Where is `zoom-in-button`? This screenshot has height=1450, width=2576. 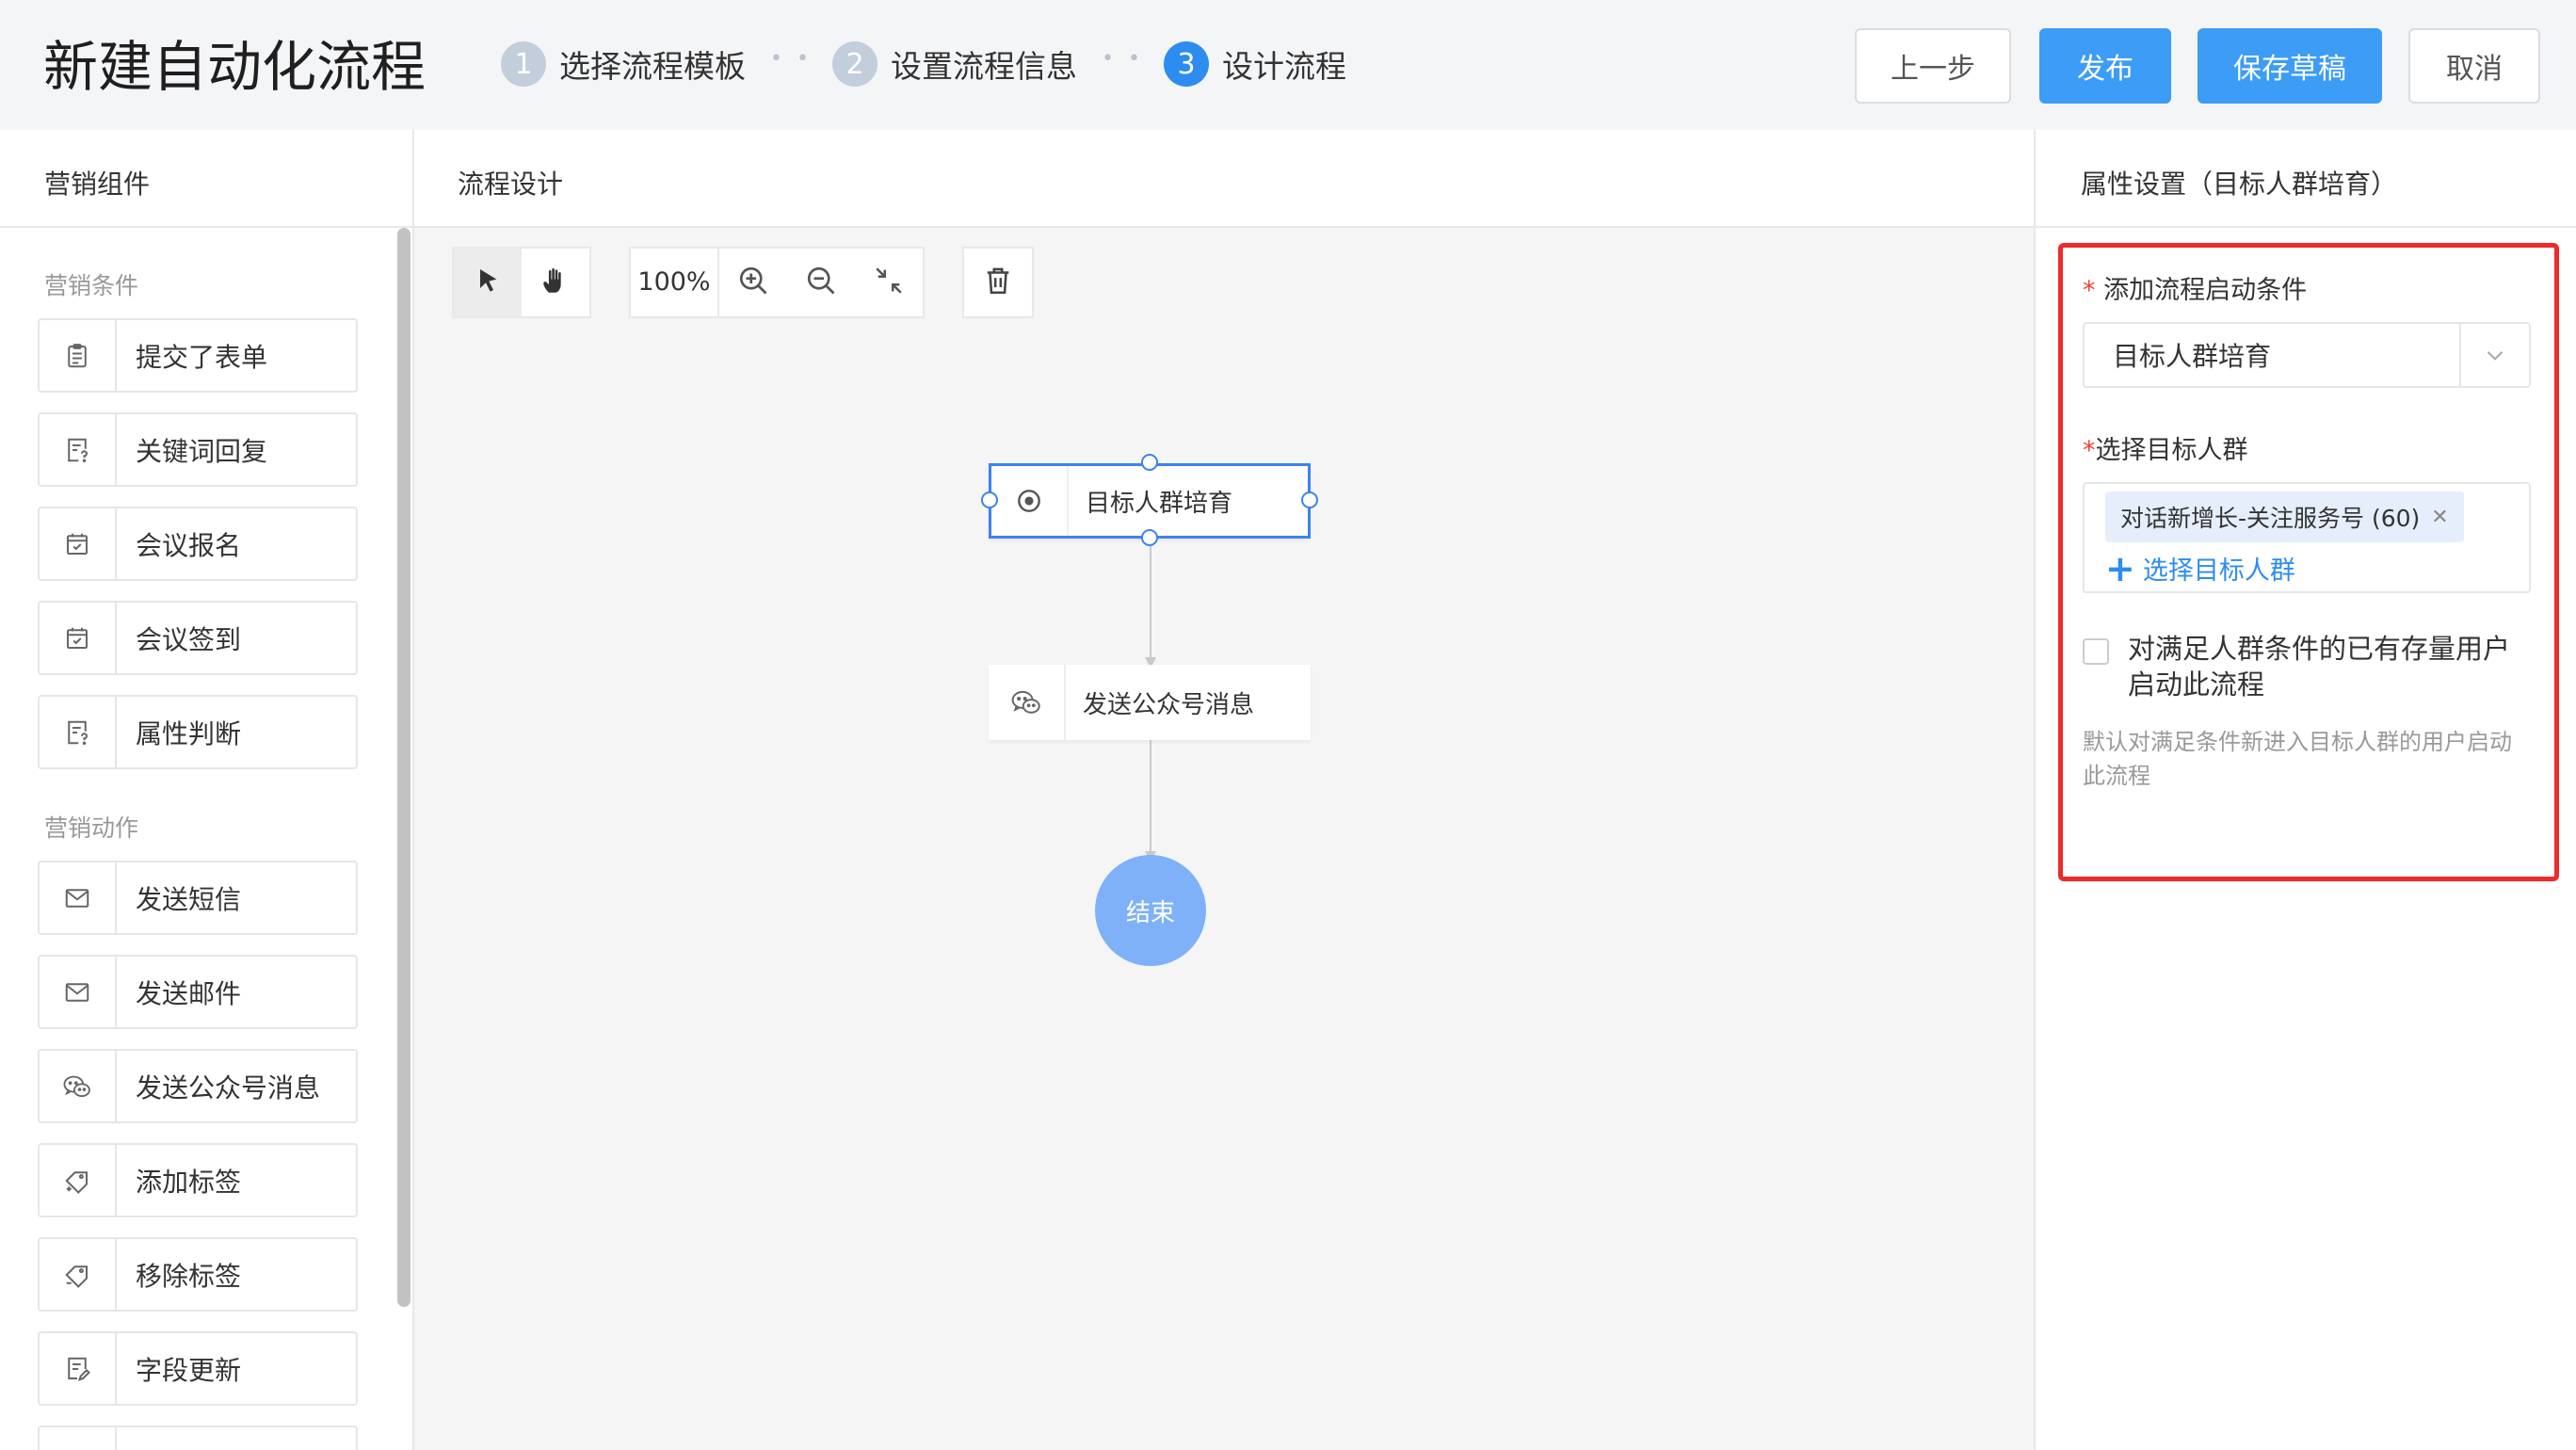 zoom-in-button is located at coordinates (753, 282).